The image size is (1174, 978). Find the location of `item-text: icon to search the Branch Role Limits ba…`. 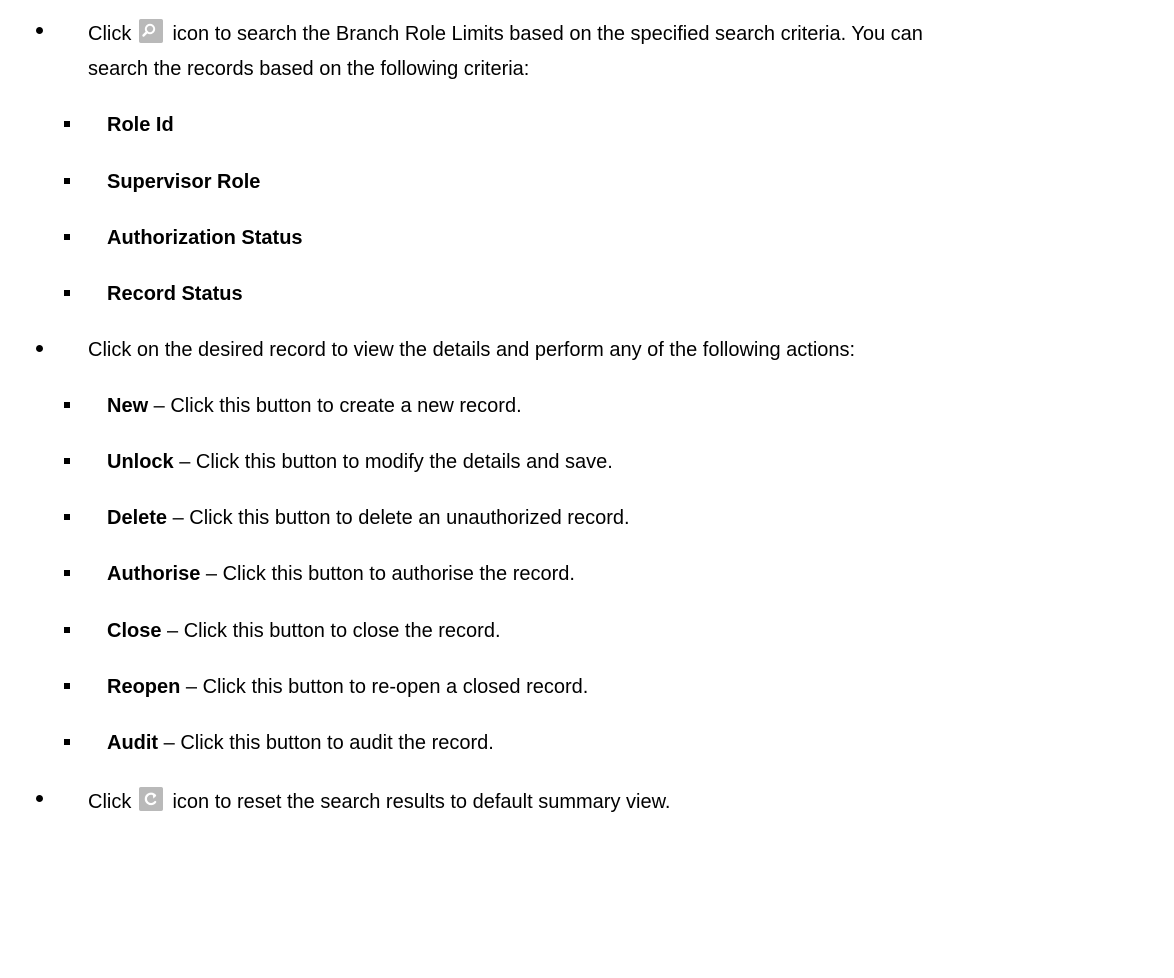

item-text: icon to search the Branch Role Limits ba… is located at coordinates (547, 34).